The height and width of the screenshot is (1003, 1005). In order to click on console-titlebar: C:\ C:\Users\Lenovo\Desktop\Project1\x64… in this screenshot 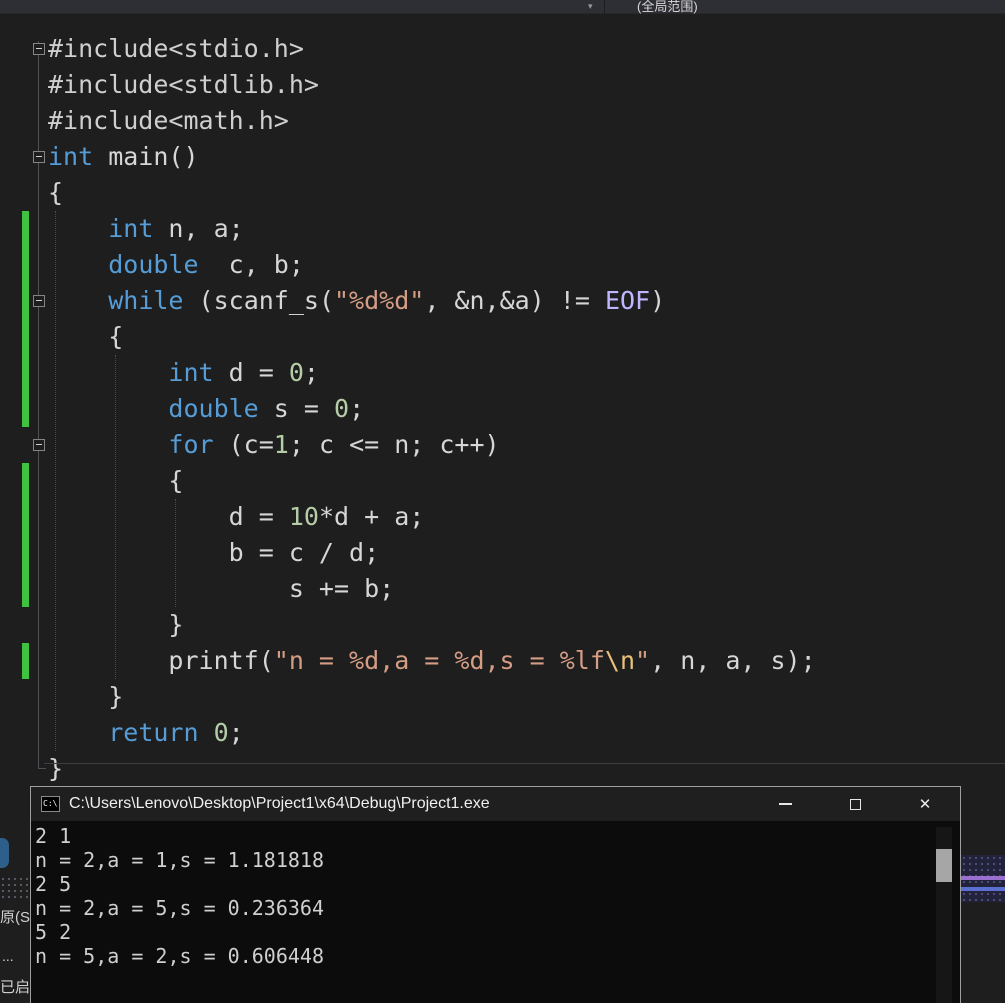, I will do `click(495, 804)`.